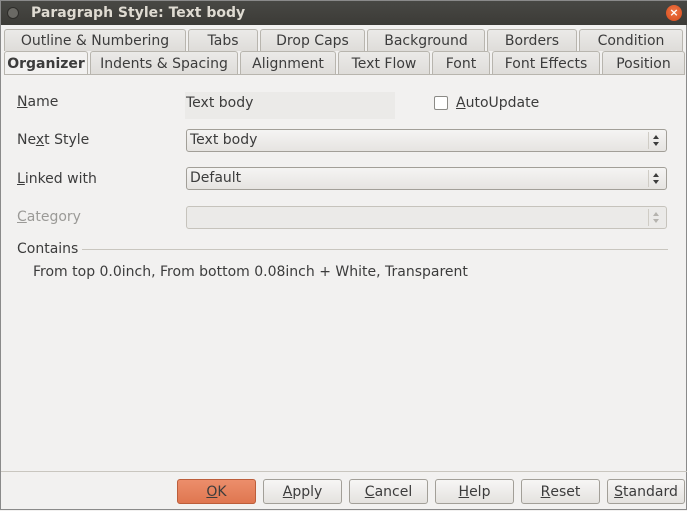 Image resolution: width=687 pixels, height=511 pixels. What do you see at coordinates (643, 63) in the screenshot?
I see `tab-position: Position` at bounding box center [643, 63].